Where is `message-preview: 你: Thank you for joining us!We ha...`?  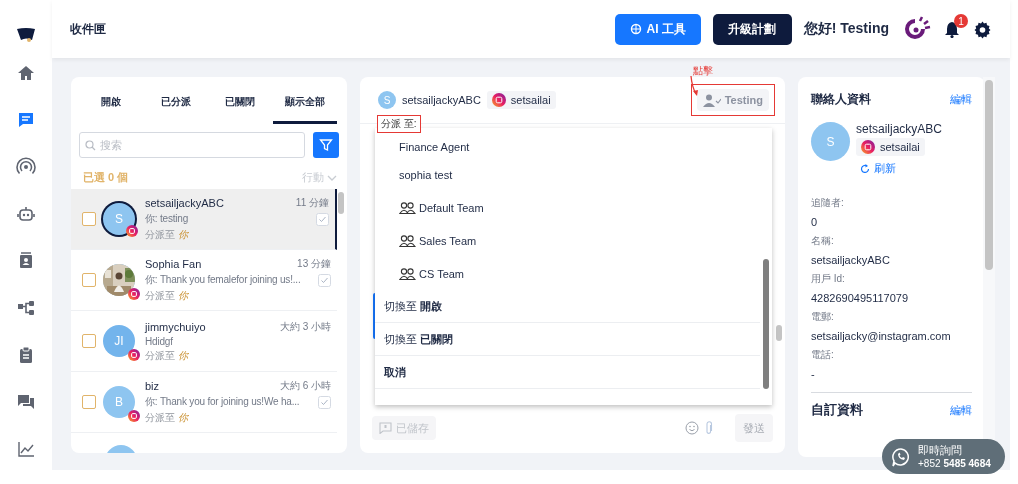 message-preview: 你: Thank you for joining us!We ha... is located at coordinates (222, 402).